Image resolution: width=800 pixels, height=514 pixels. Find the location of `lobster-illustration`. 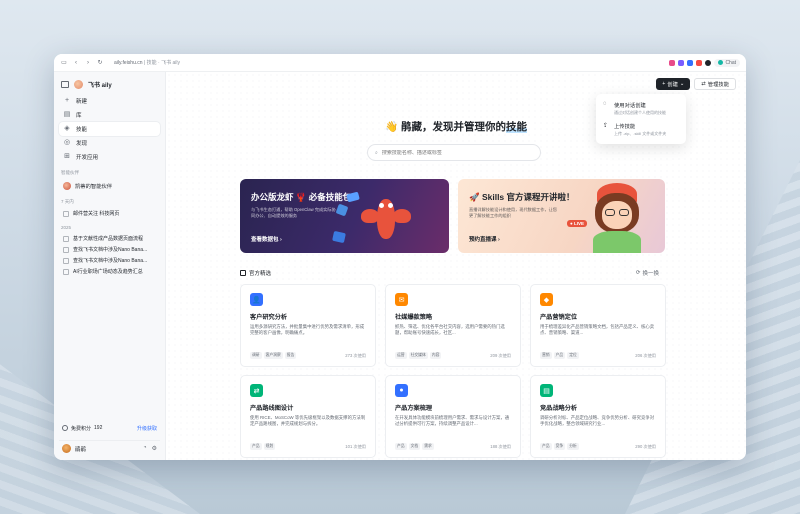

lobster-illustration is located at coordinates (371, 217).